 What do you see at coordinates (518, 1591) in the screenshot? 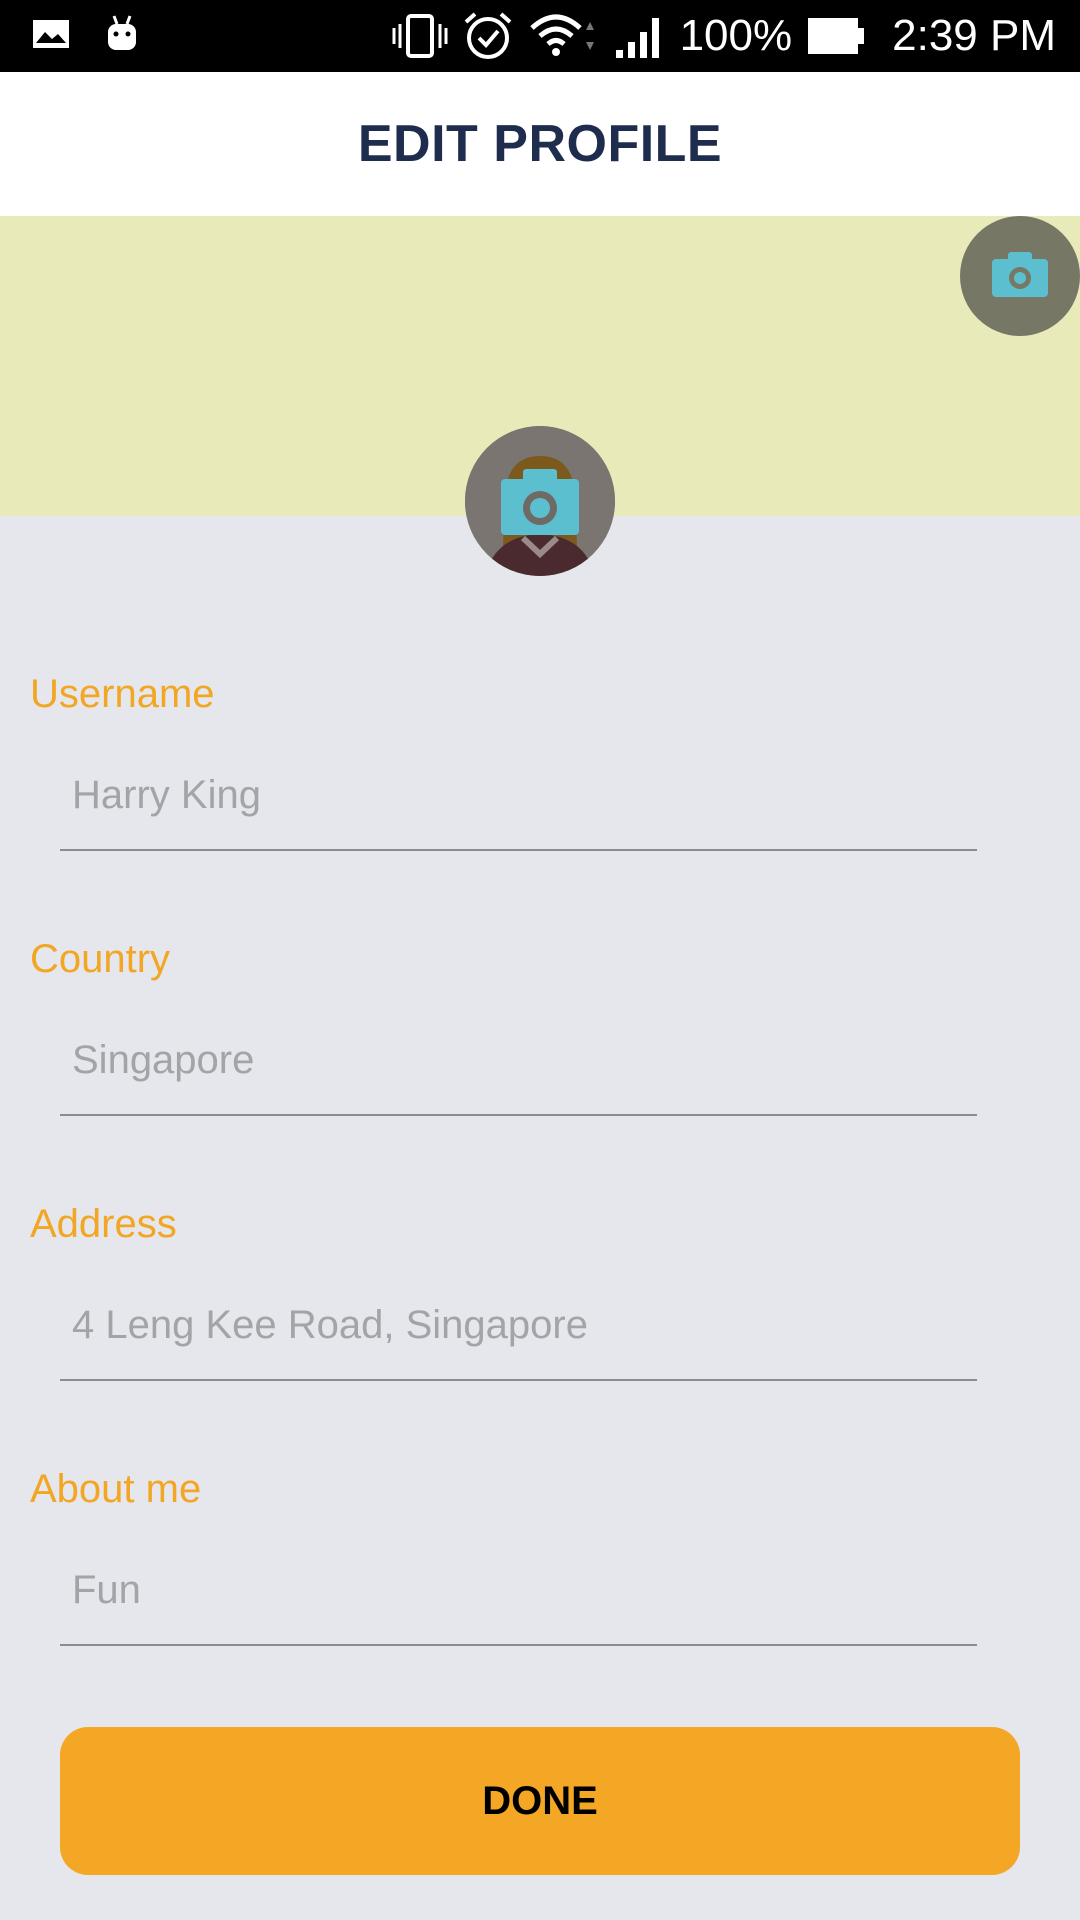
I see `about-me-field` at bounding box center [518, 1591].